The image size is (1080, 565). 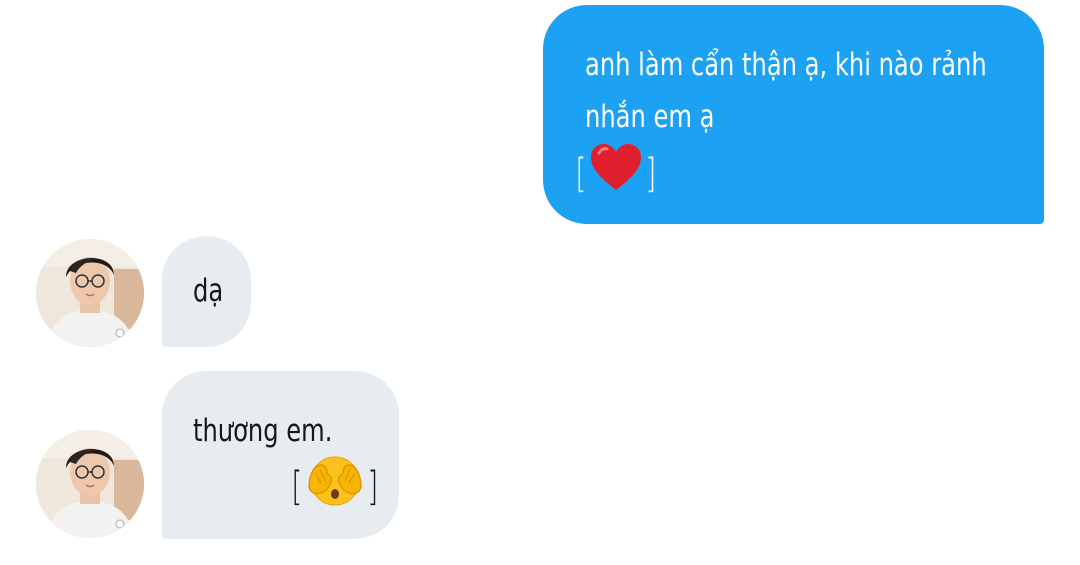 I want to click on received-message-emoji-line: [ ], so click(x=344, y=488).